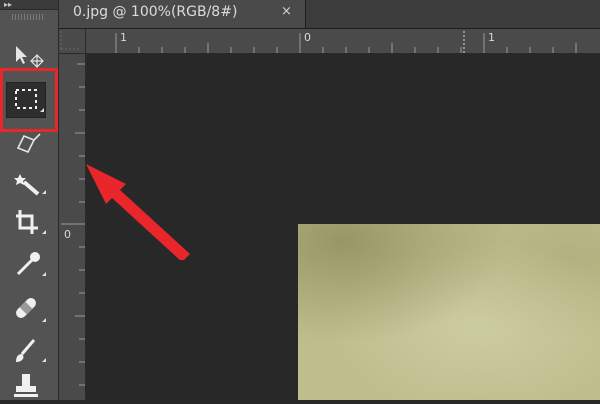 Image resolution: width=600 pixels, height=404 pixels. What do you see at coordinates (28, 17) in the screenshot?
I see `panel-grip` at bounding box center [28, 17].